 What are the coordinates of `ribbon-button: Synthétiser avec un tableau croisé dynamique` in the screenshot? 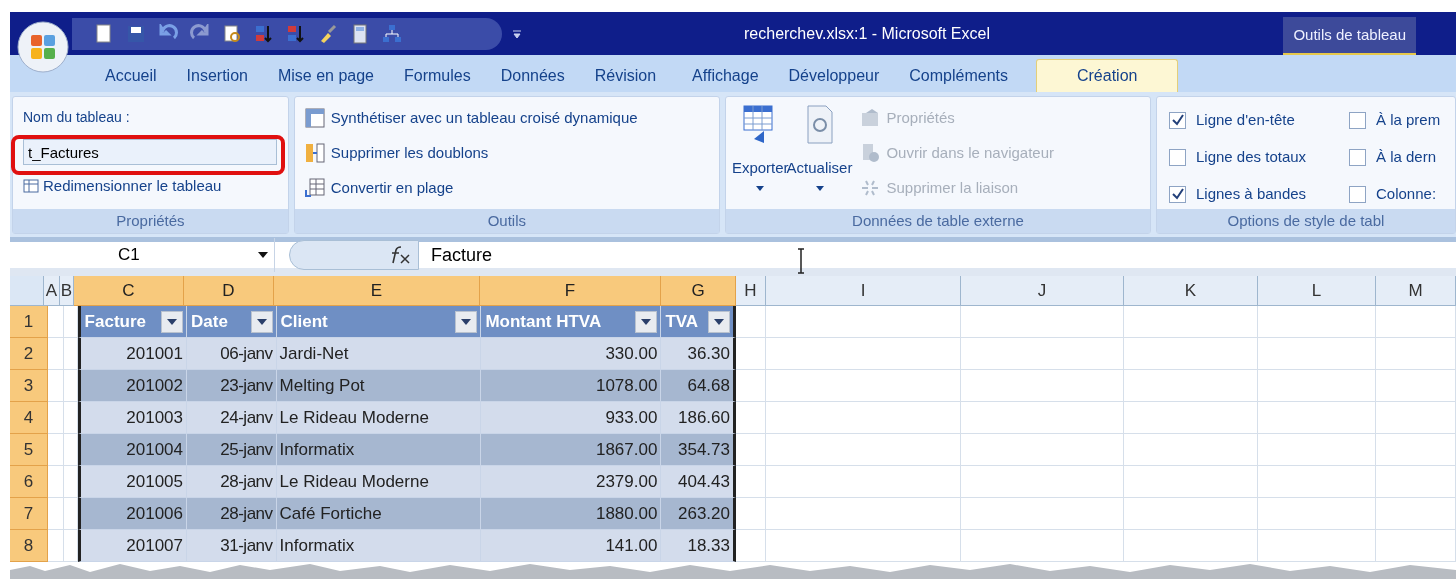 It's located at (511, 118).